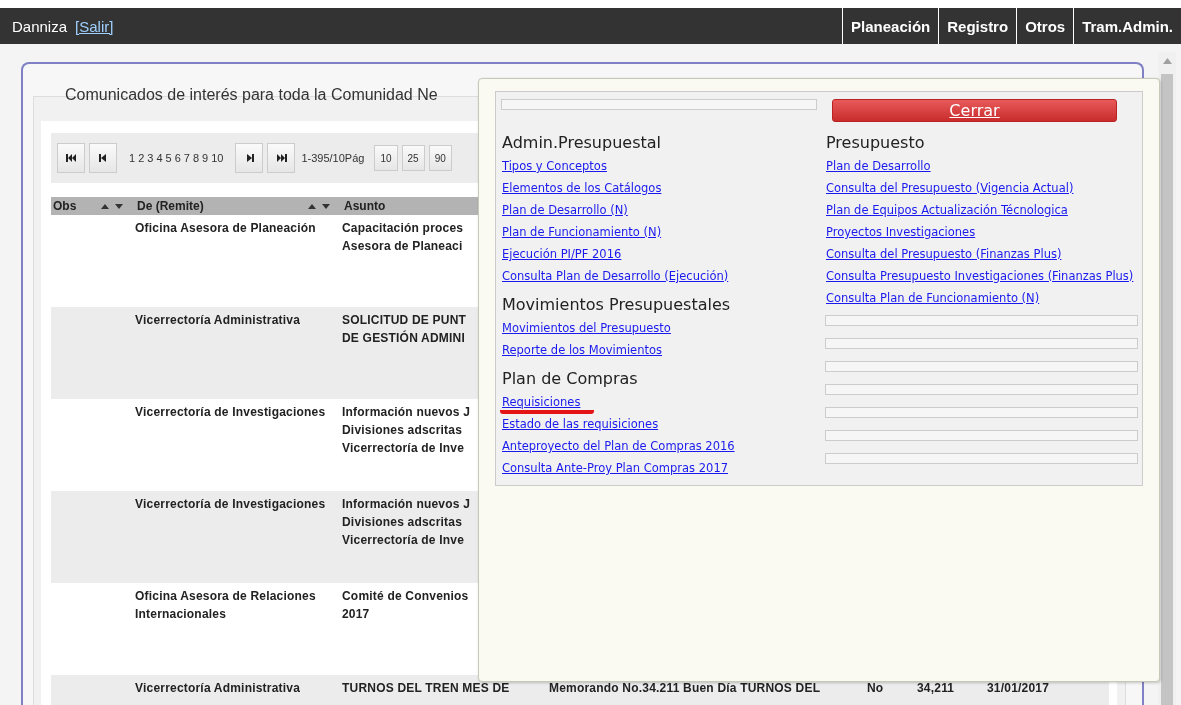 Image resolution: width=1181 pixels, height=705 pixels. I want to click on menu-link: Tipos y Conceptos, so click(554, 166).